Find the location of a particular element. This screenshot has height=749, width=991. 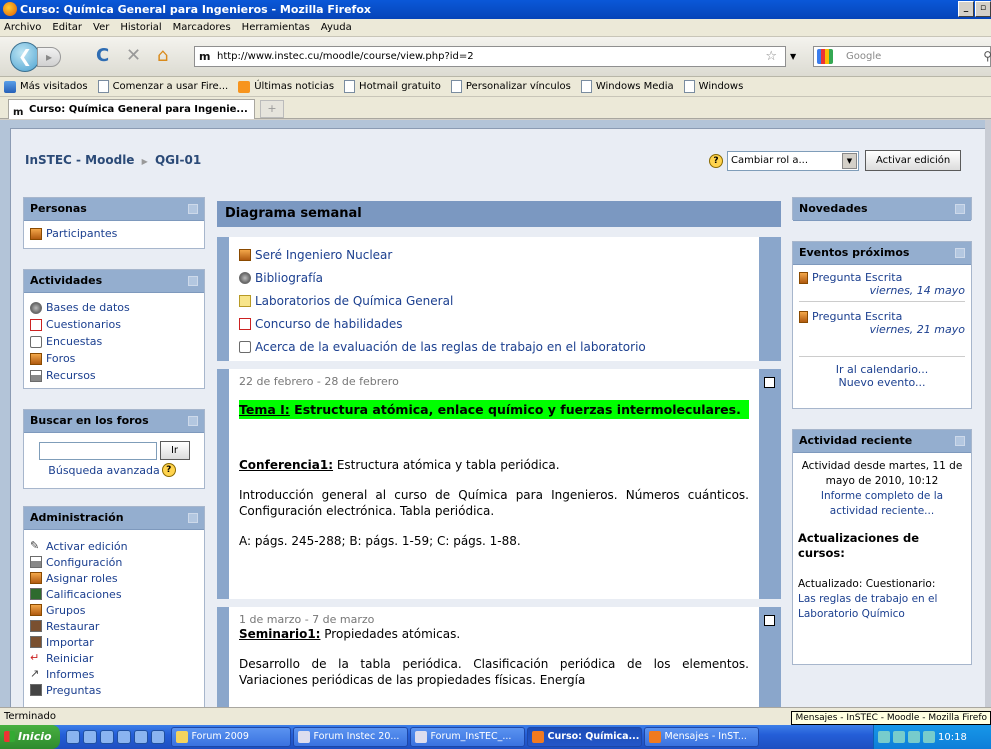

bookmark-personalizar: Personalizar vínculos is located at coordinates (510, 86).